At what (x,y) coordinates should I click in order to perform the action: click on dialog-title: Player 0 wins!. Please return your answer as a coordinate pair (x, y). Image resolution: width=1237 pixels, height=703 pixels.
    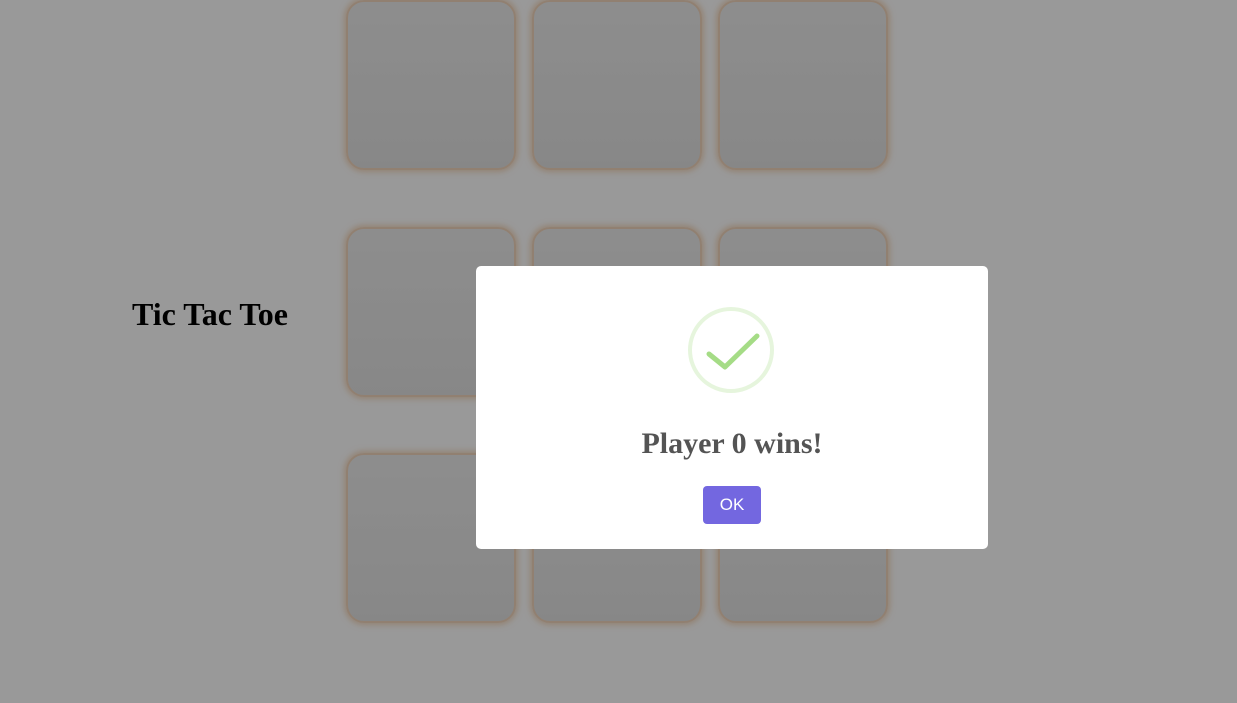
    Looking at the image, I should click on (732, 443).